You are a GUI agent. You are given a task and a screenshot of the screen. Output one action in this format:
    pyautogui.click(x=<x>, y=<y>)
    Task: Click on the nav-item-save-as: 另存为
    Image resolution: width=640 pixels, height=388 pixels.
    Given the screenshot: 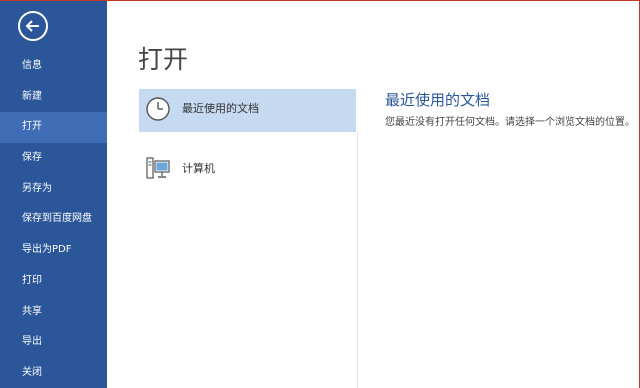 What is the action you would take?
    pyautogui.click(x=53, y=189)
    